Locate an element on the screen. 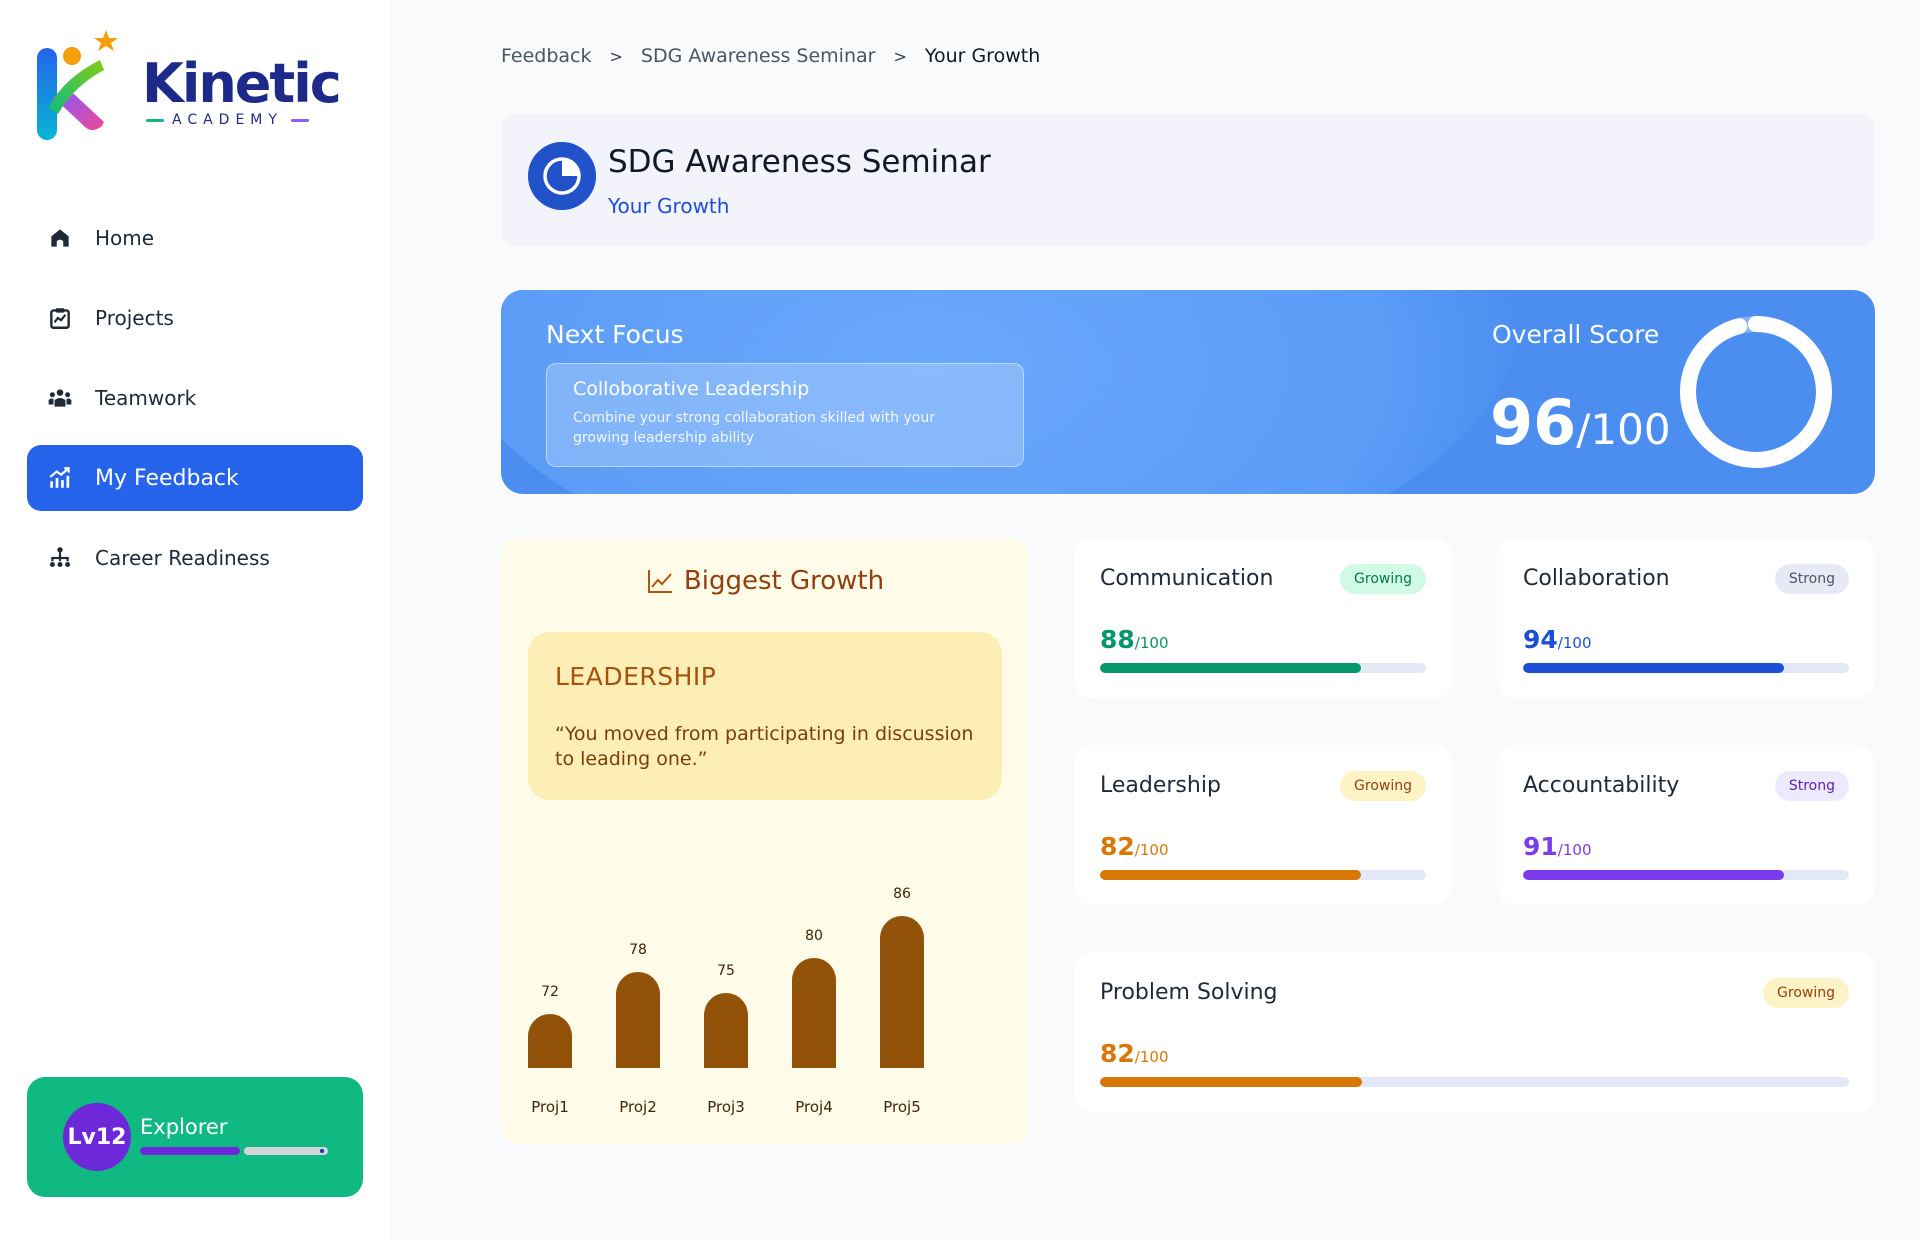 The width and height of the screenshot is (1920, 1241). skill-card-collaboration: Collaboration Strong 94/100 is located at coordinates (1686, 618).